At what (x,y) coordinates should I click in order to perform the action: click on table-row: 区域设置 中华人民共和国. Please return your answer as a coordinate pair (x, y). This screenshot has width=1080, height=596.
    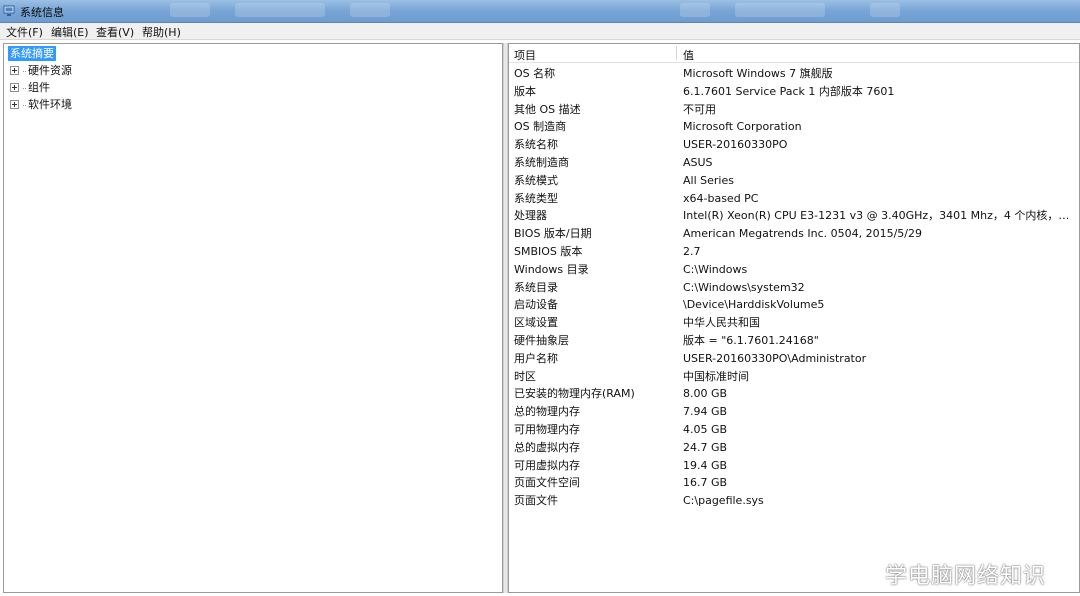
    Looking at the image, I should click on (794, 323).